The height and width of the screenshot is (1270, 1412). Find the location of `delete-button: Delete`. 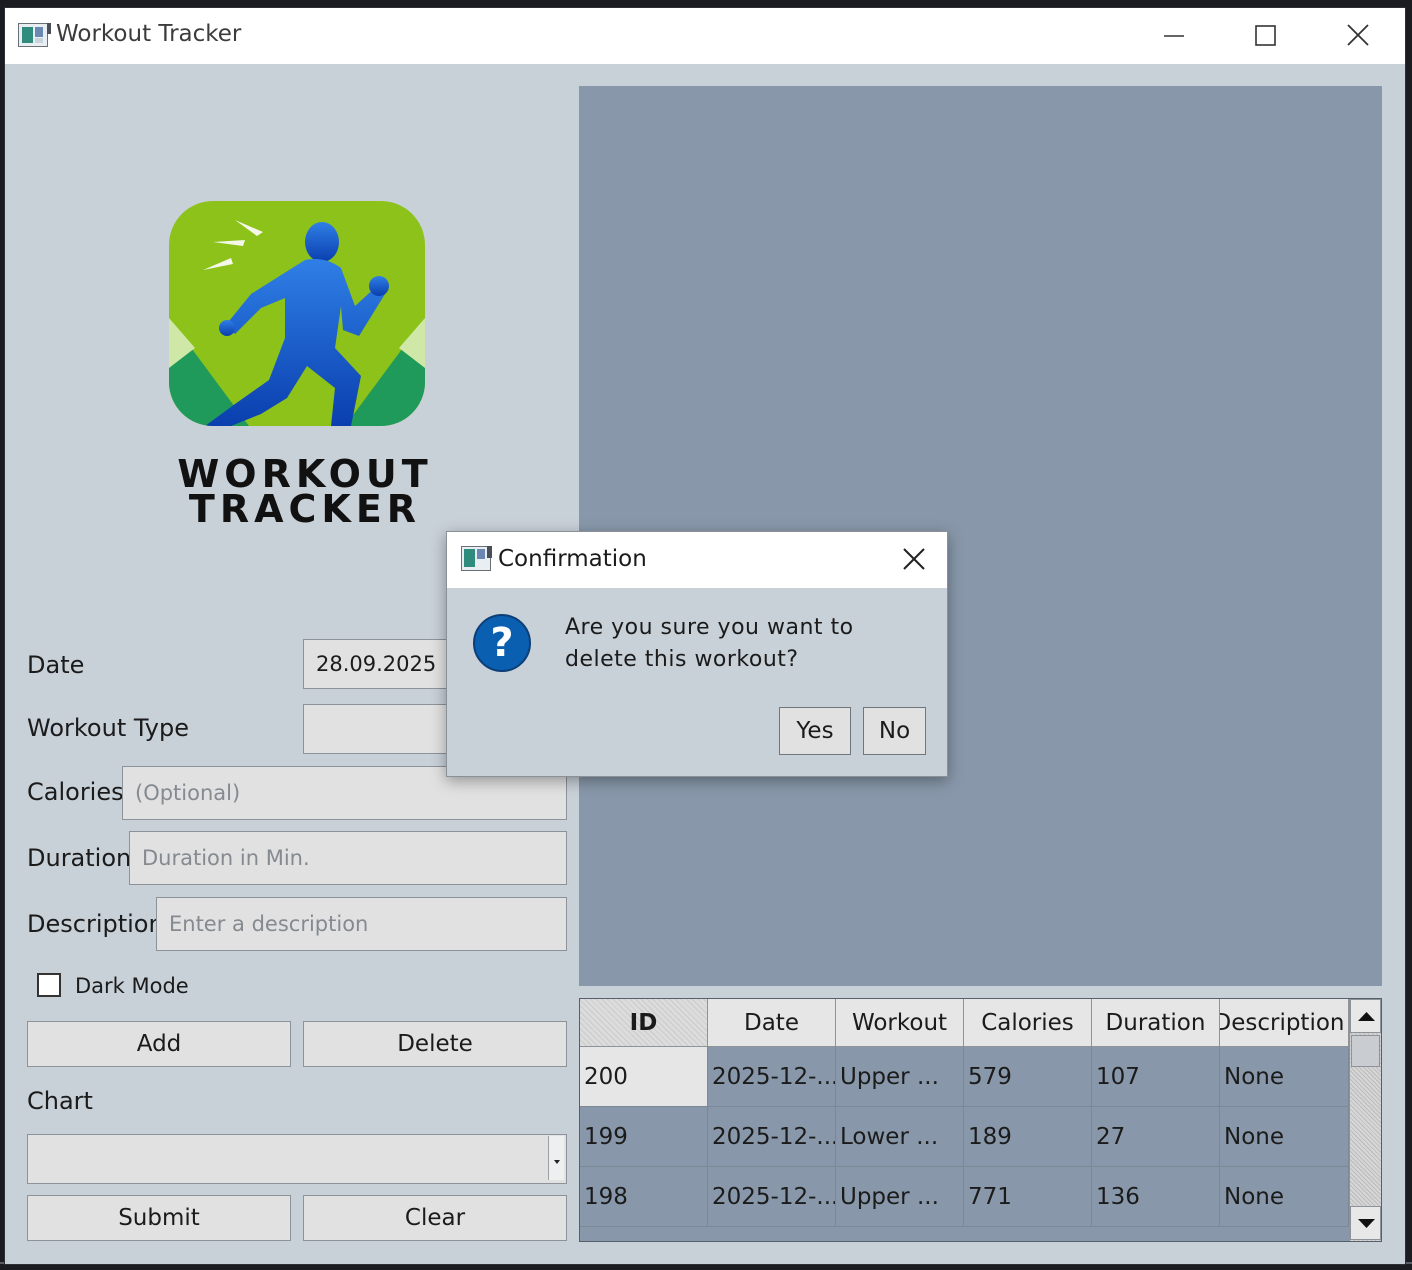

delete-button: Delete is located at coordinates (435, 1044).